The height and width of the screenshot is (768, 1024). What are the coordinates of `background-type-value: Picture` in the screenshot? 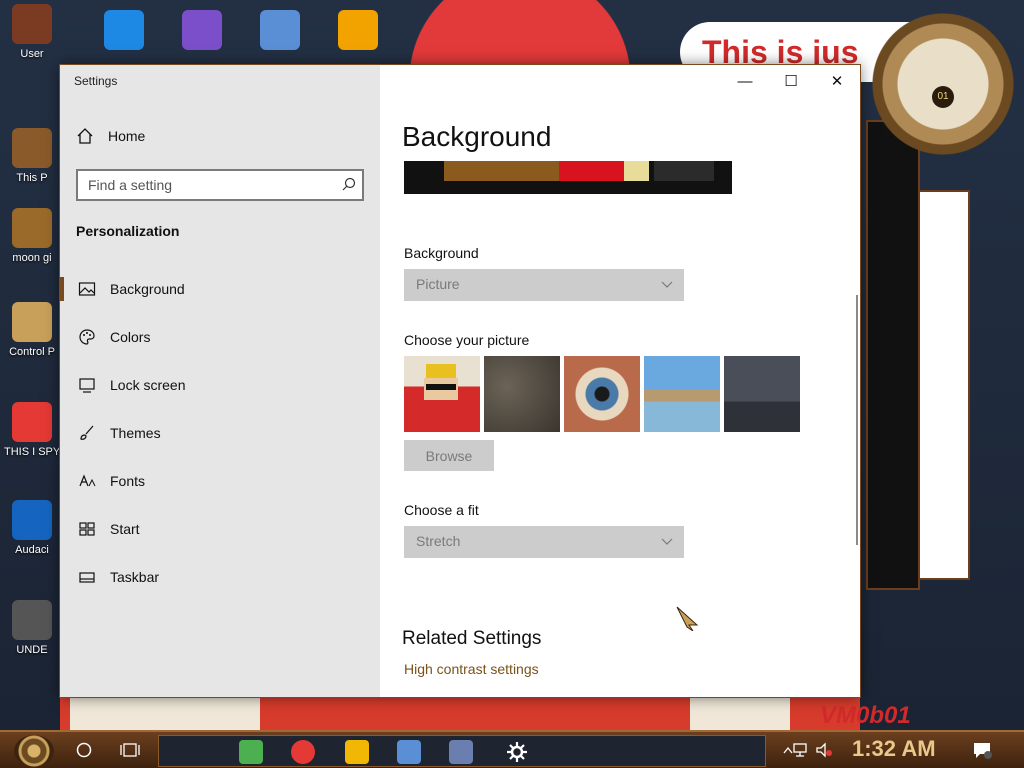 It's located at (438, 284).